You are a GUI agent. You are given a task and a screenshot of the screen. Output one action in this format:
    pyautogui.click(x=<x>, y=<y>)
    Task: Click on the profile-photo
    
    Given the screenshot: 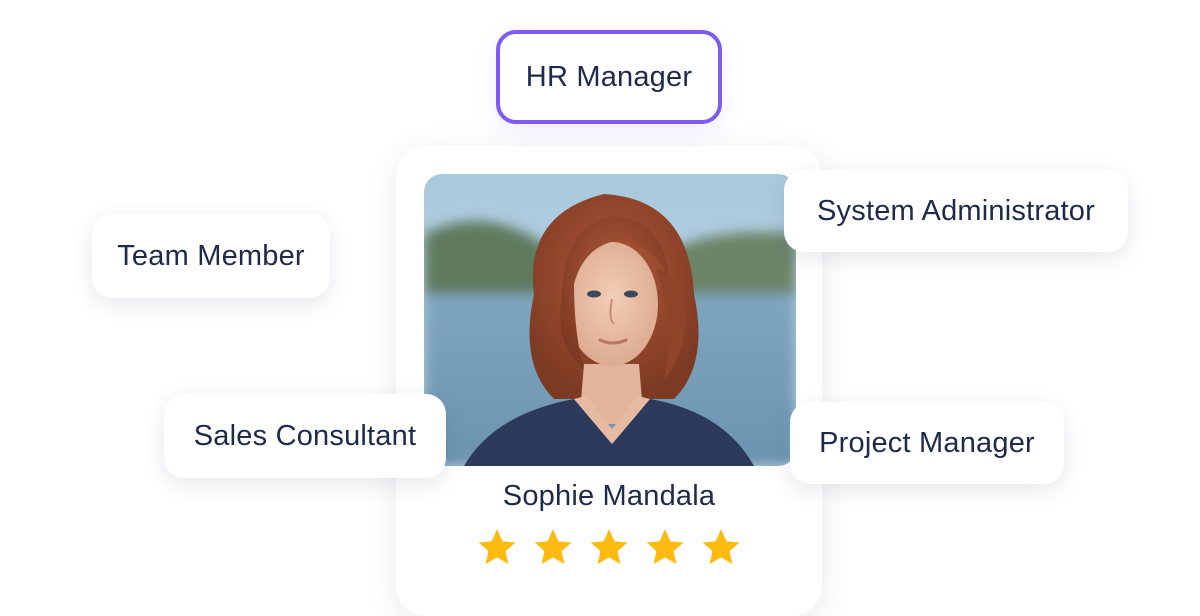 What is the action you would take?
    pyautogui.click(x=610, y=320)
    